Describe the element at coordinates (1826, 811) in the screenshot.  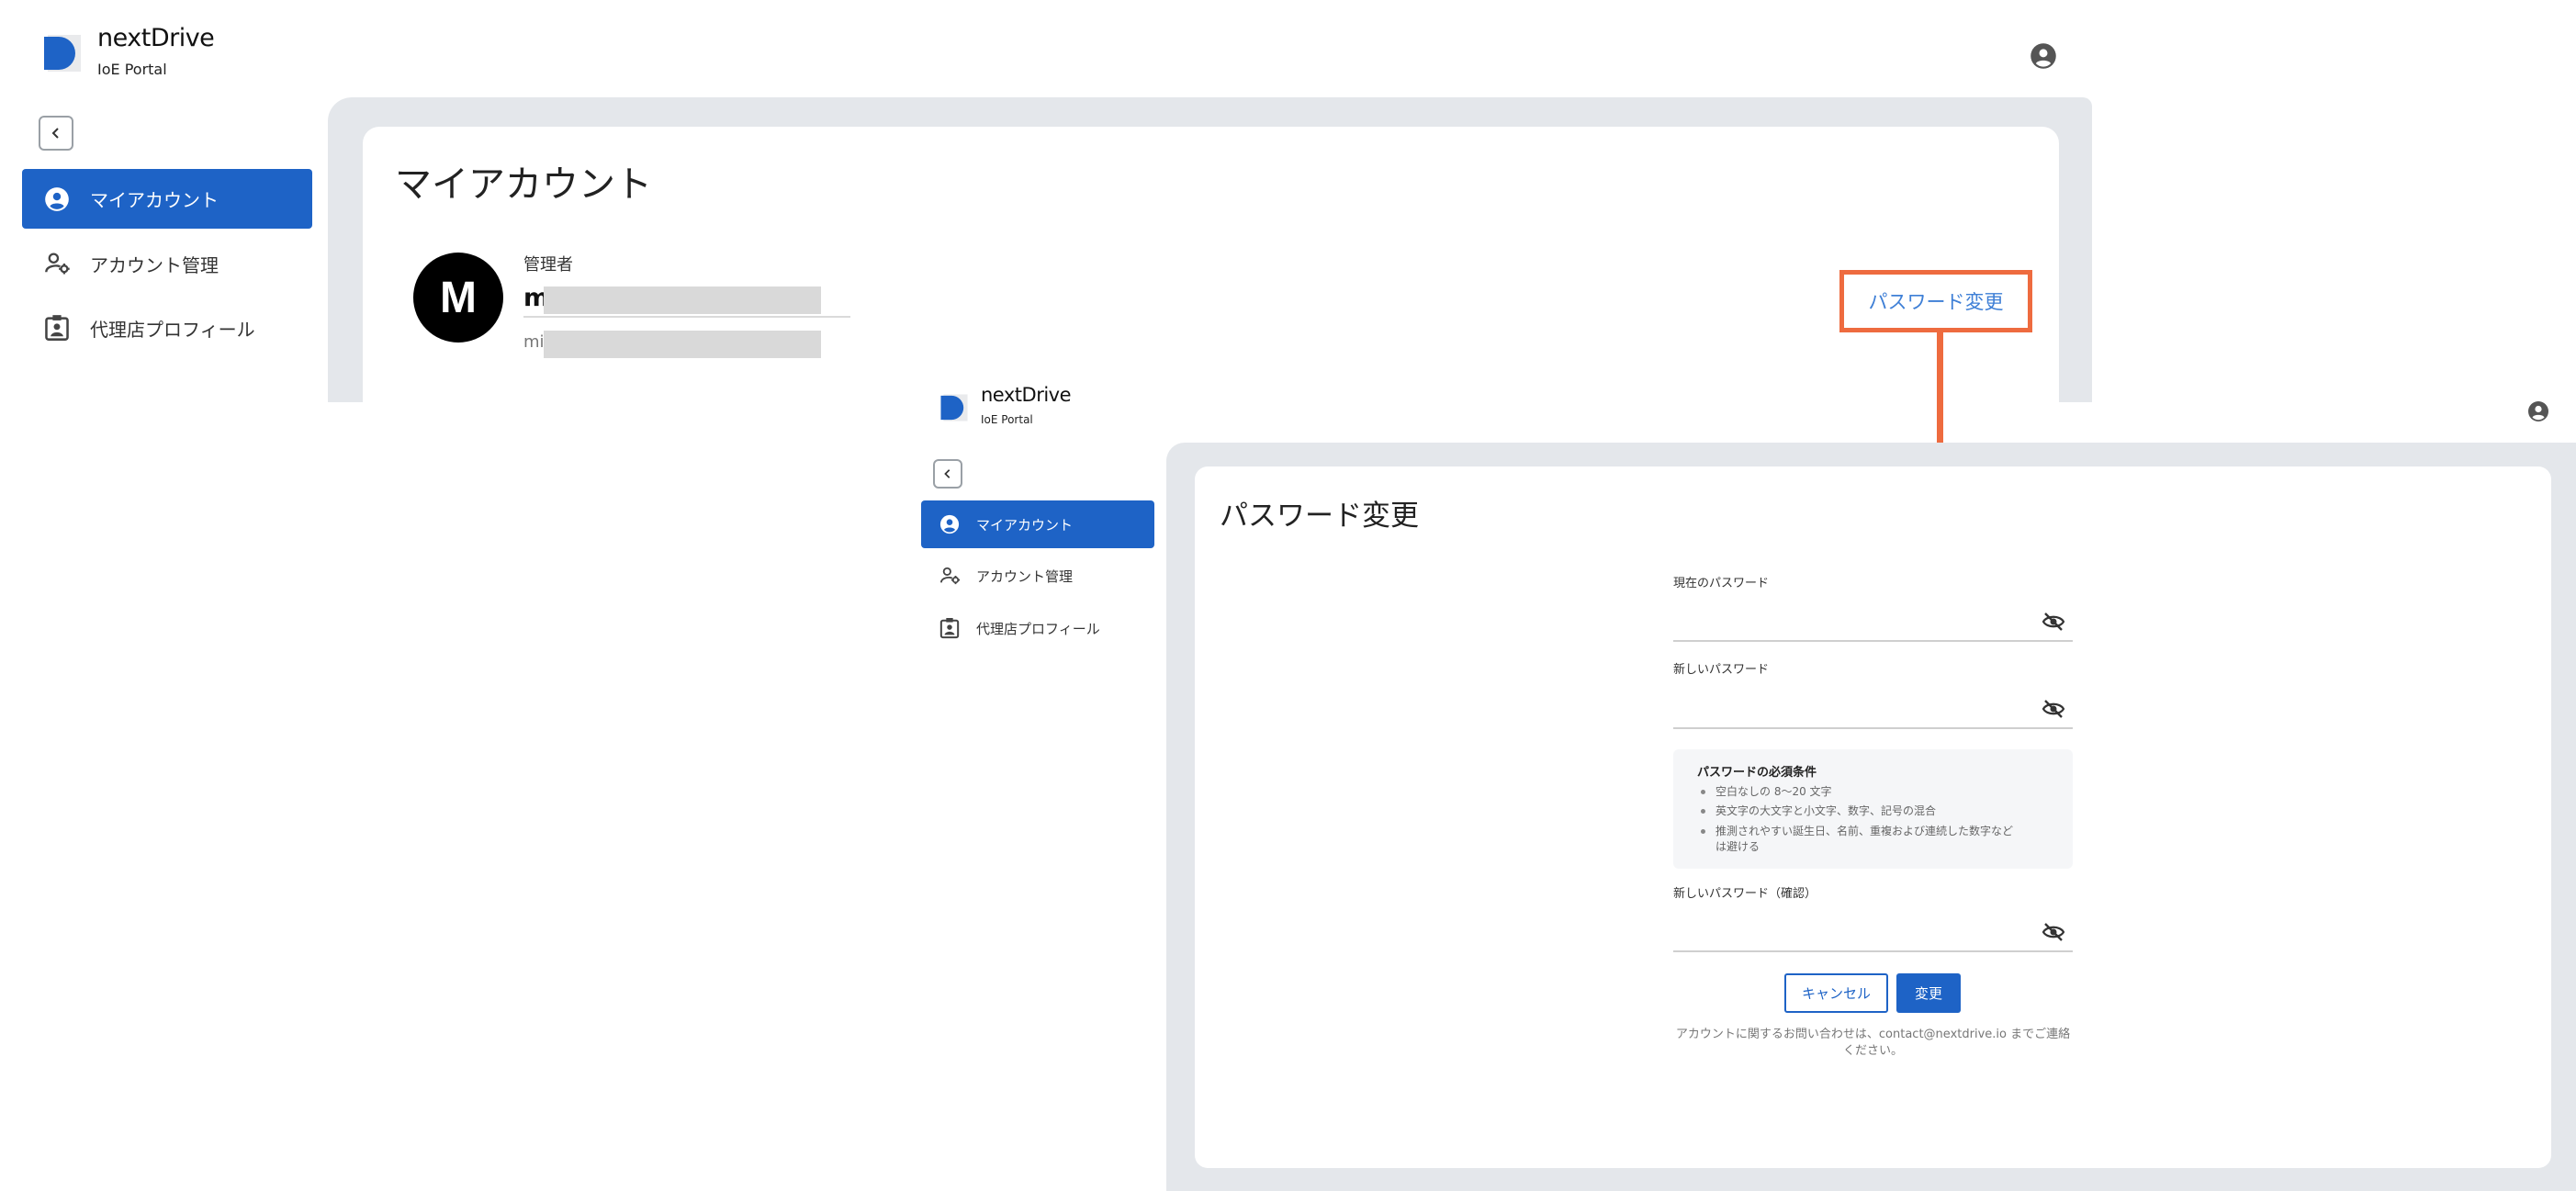
I see `requirement-item: 英文字の大文字と小文字、数字、記号の混合` at that location.